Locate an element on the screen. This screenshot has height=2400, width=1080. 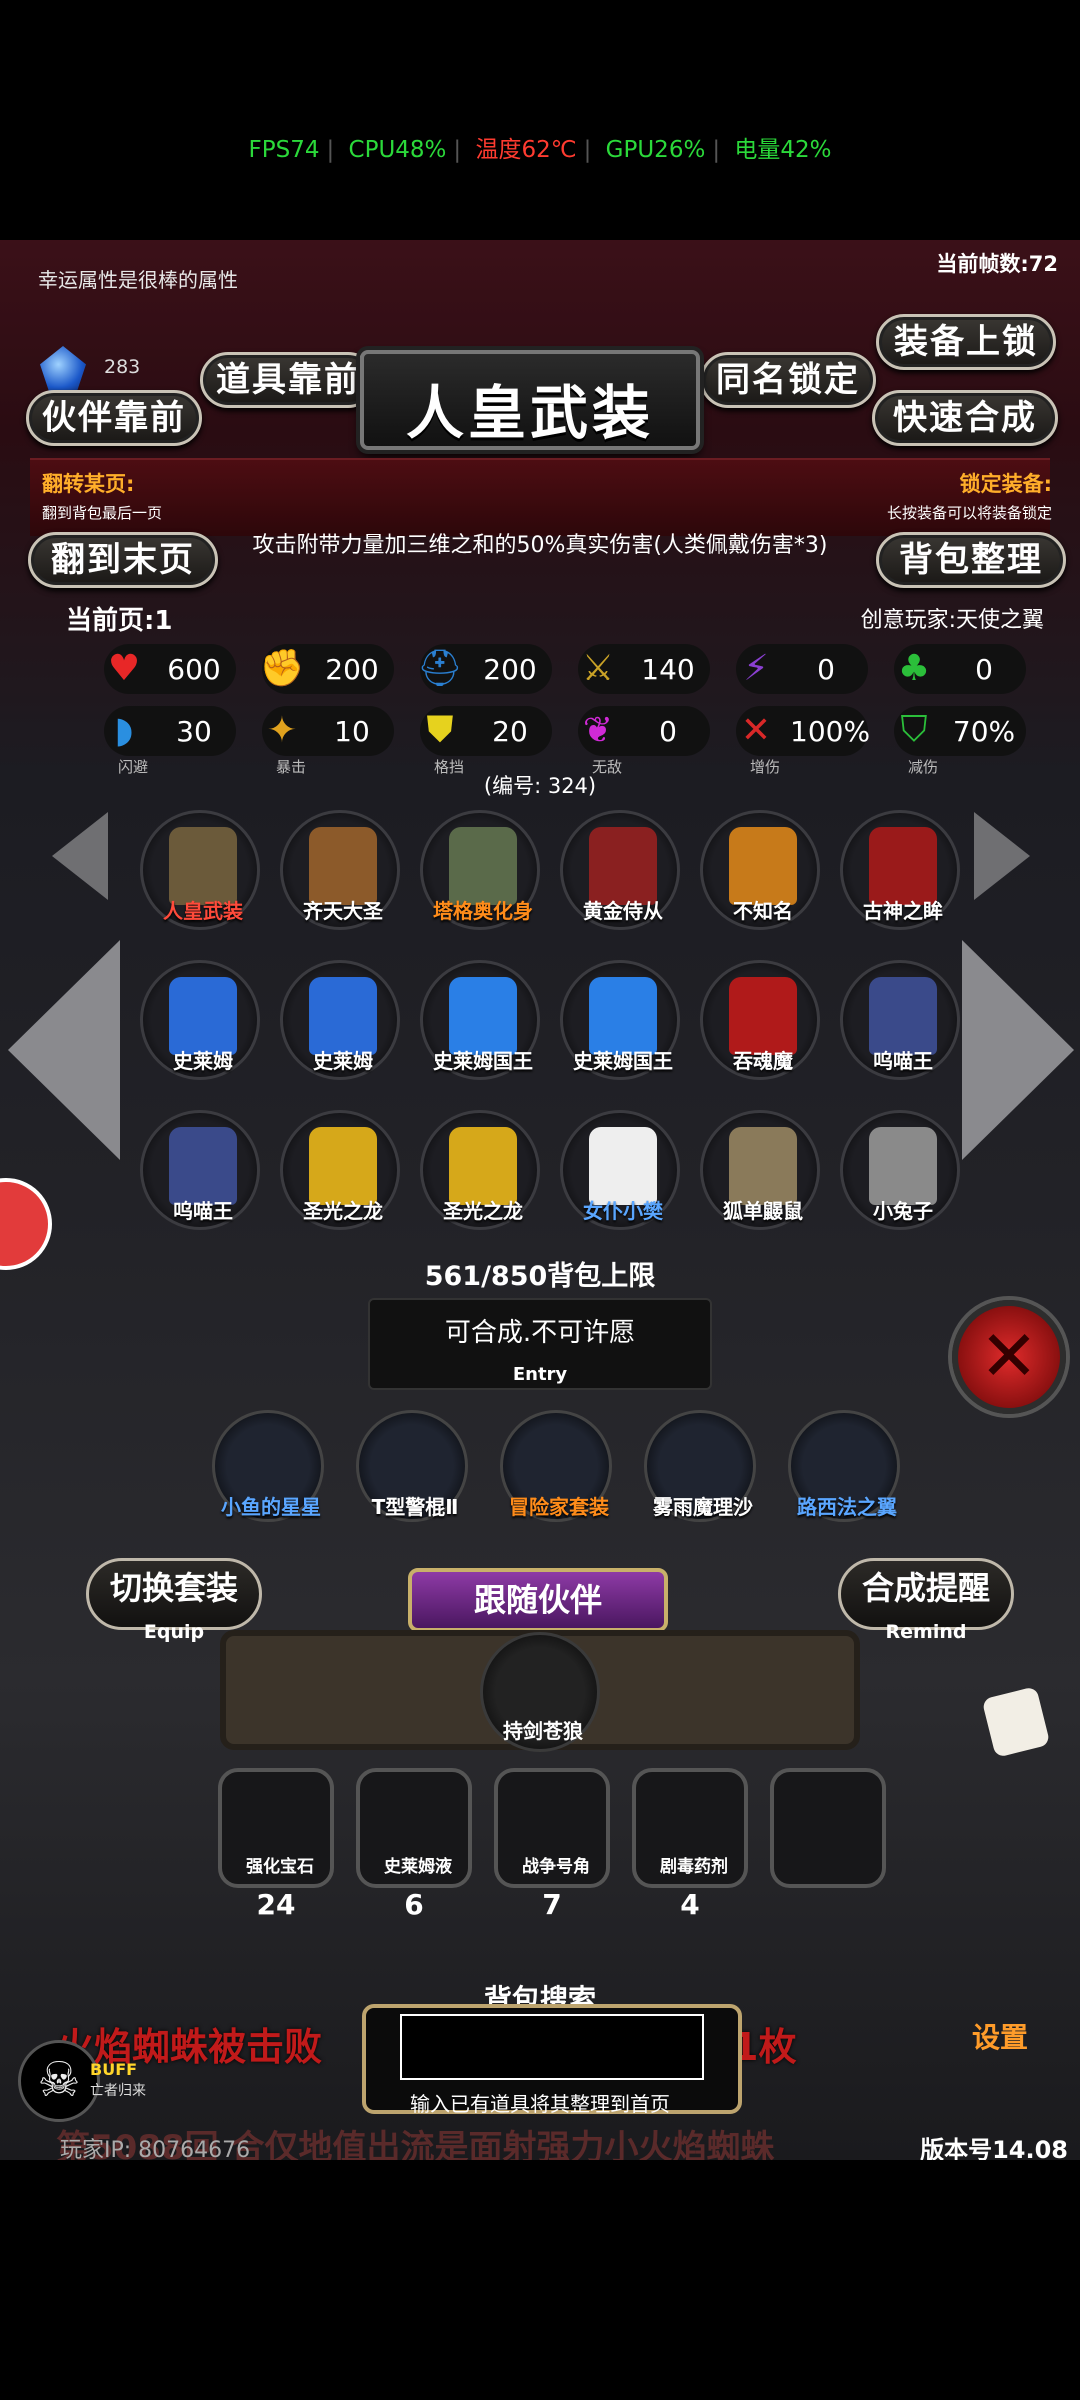
item-front-button: 道具靠前 is located at coordinates (288, 380).